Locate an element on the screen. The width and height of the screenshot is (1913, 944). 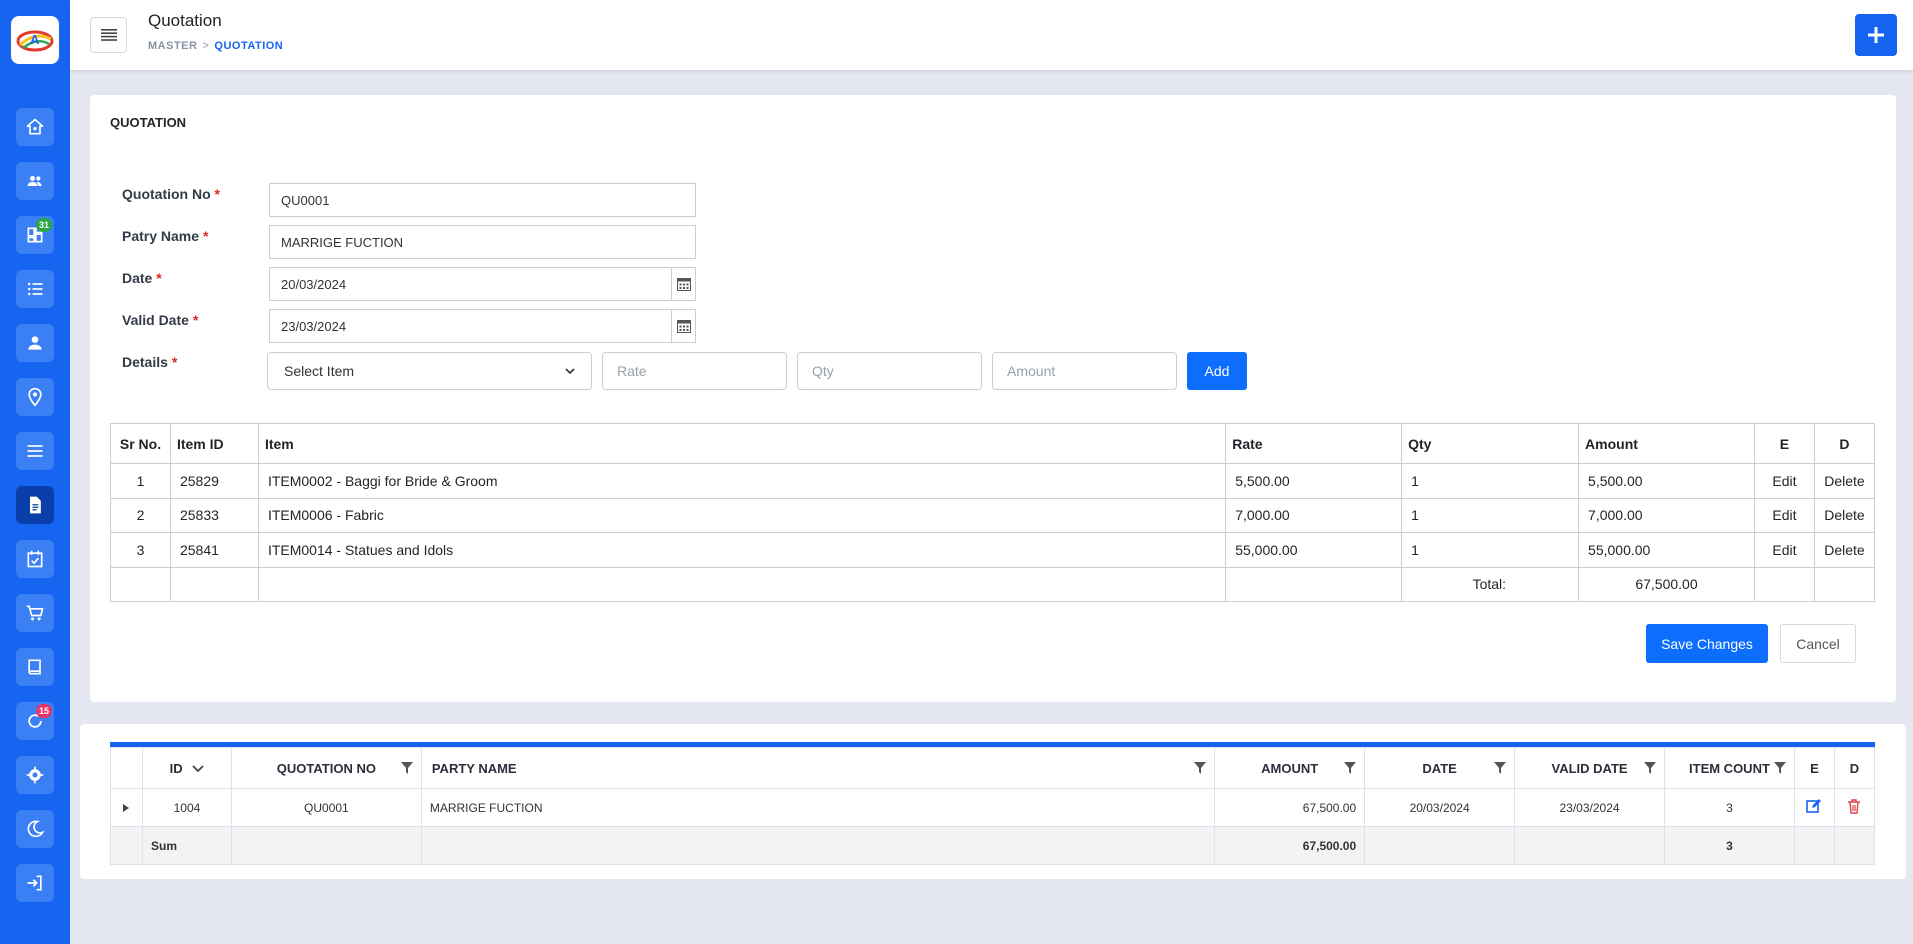
col-amount: AMOUNT is located at coordinates (1290, 768).